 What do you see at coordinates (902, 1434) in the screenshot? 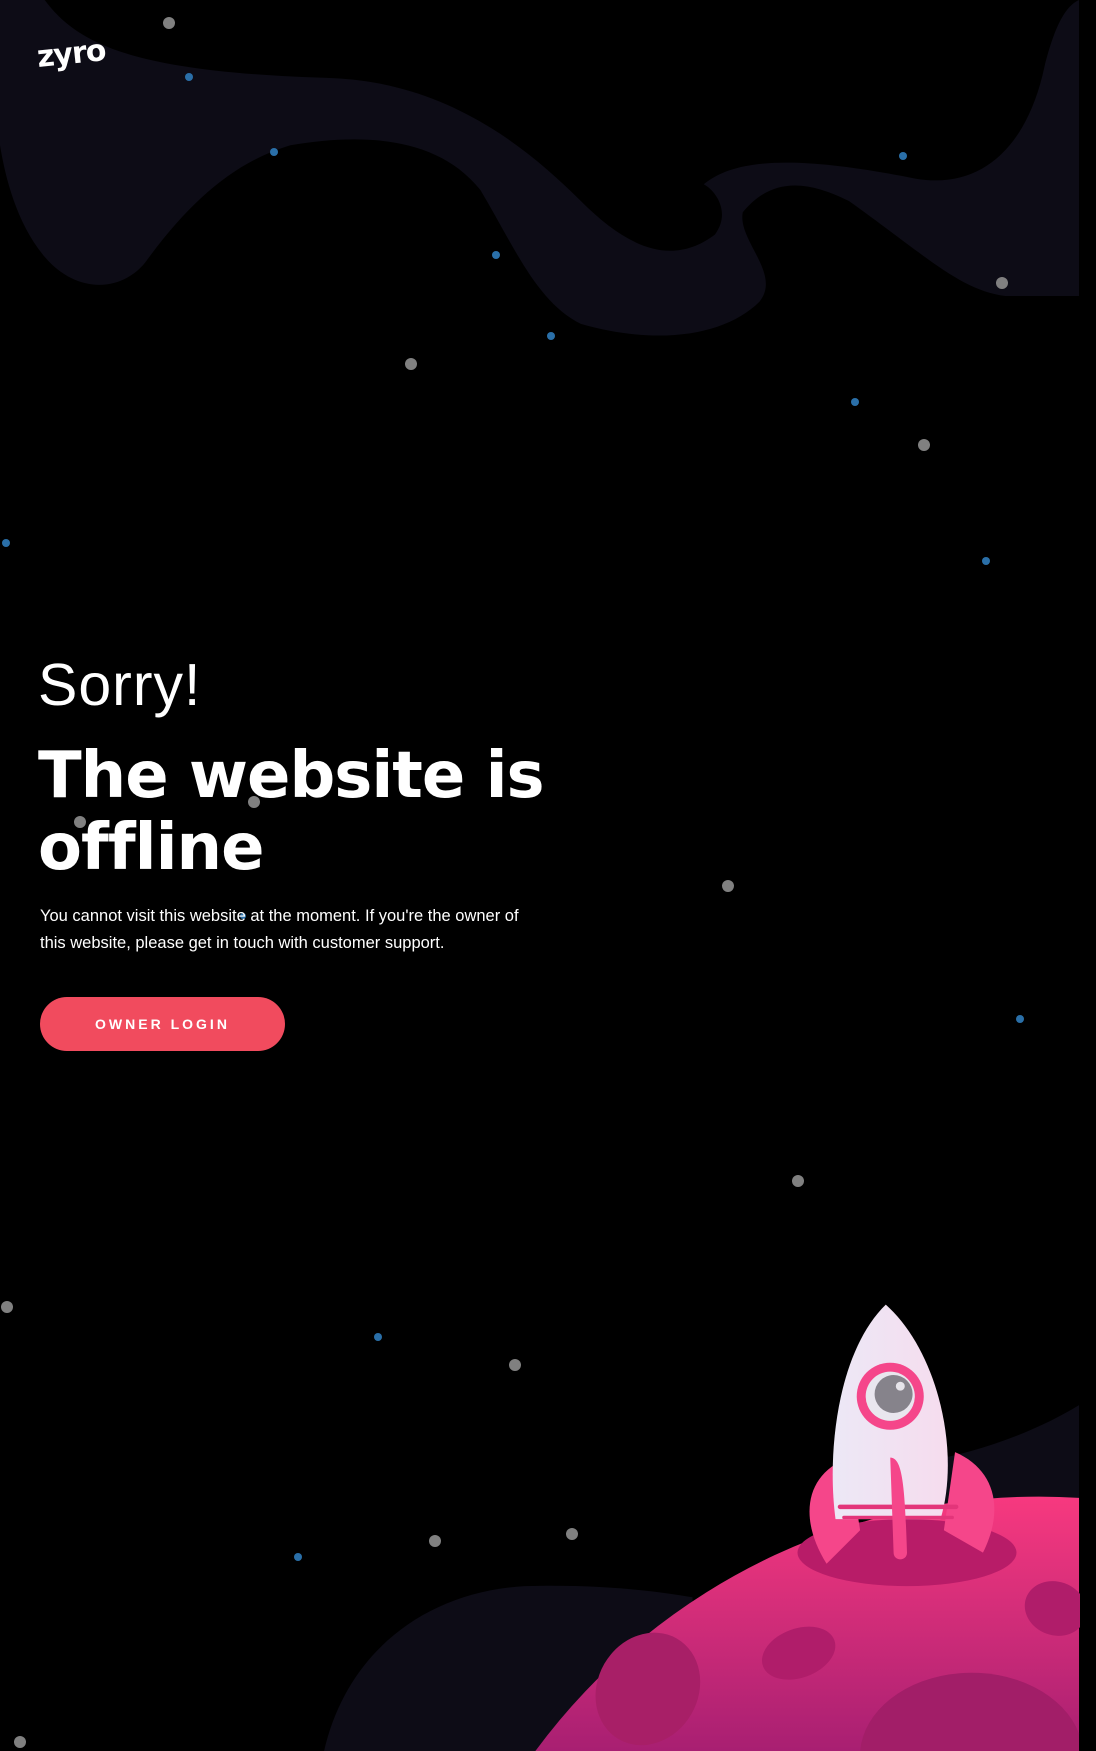
I see `rocket-icon` at bounding box center [902, 1434].